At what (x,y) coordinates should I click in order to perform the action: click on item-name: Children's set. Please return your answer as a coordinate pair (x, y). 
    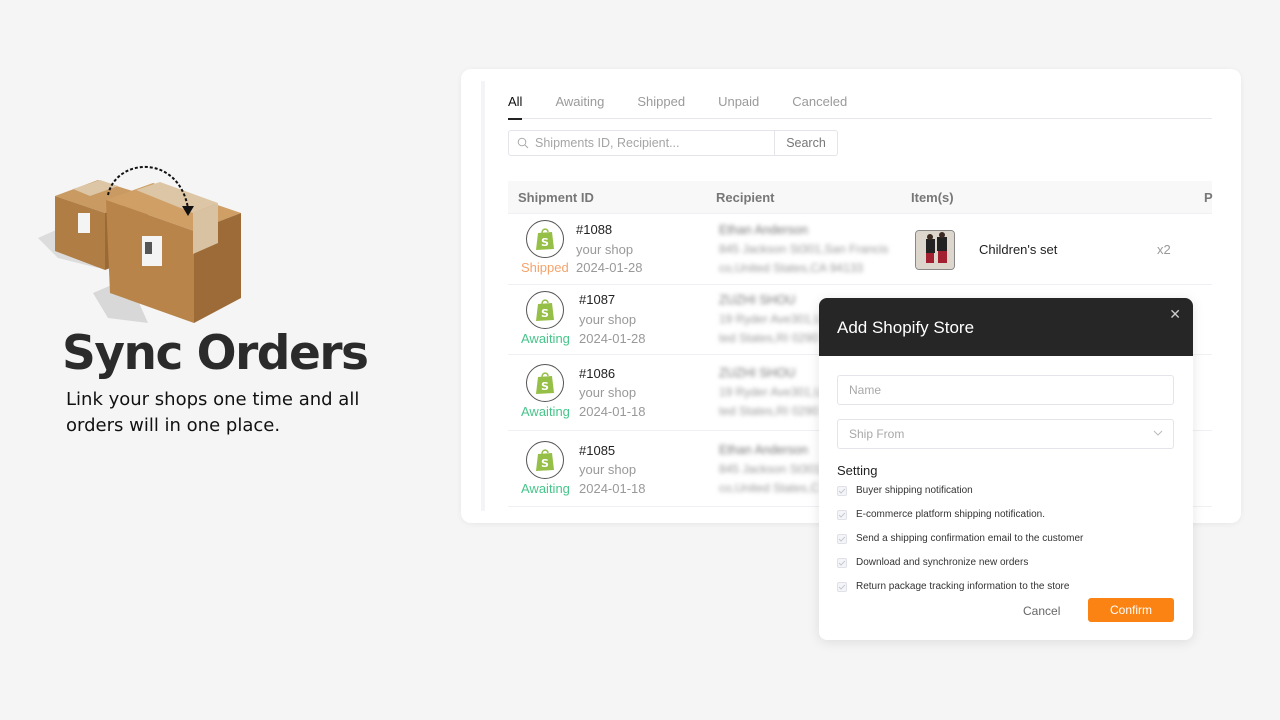
    Looking at the image, I should click on (1018, 249).